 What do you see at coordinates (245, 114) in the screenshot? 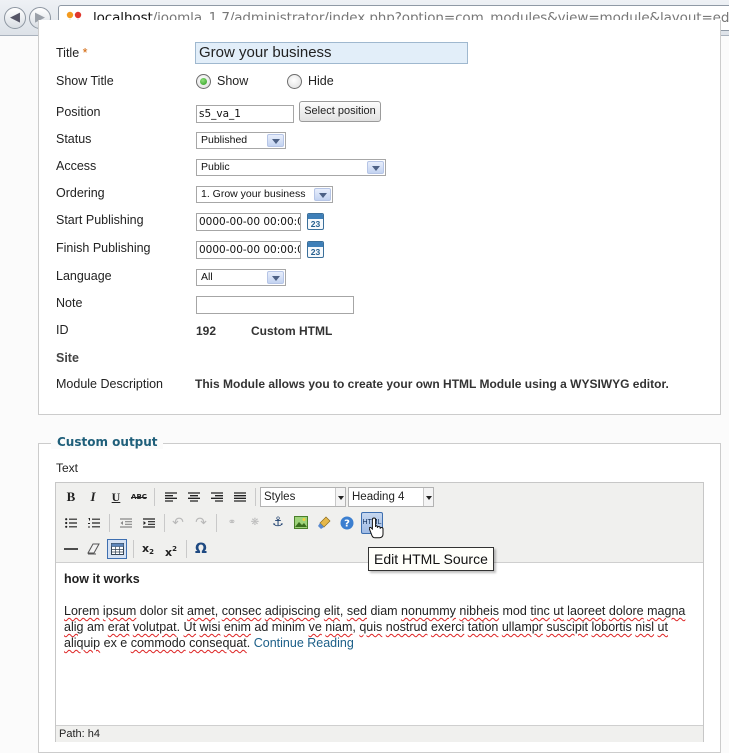
I see `position-input: s5_va_1` at bounding box center [245, 114].